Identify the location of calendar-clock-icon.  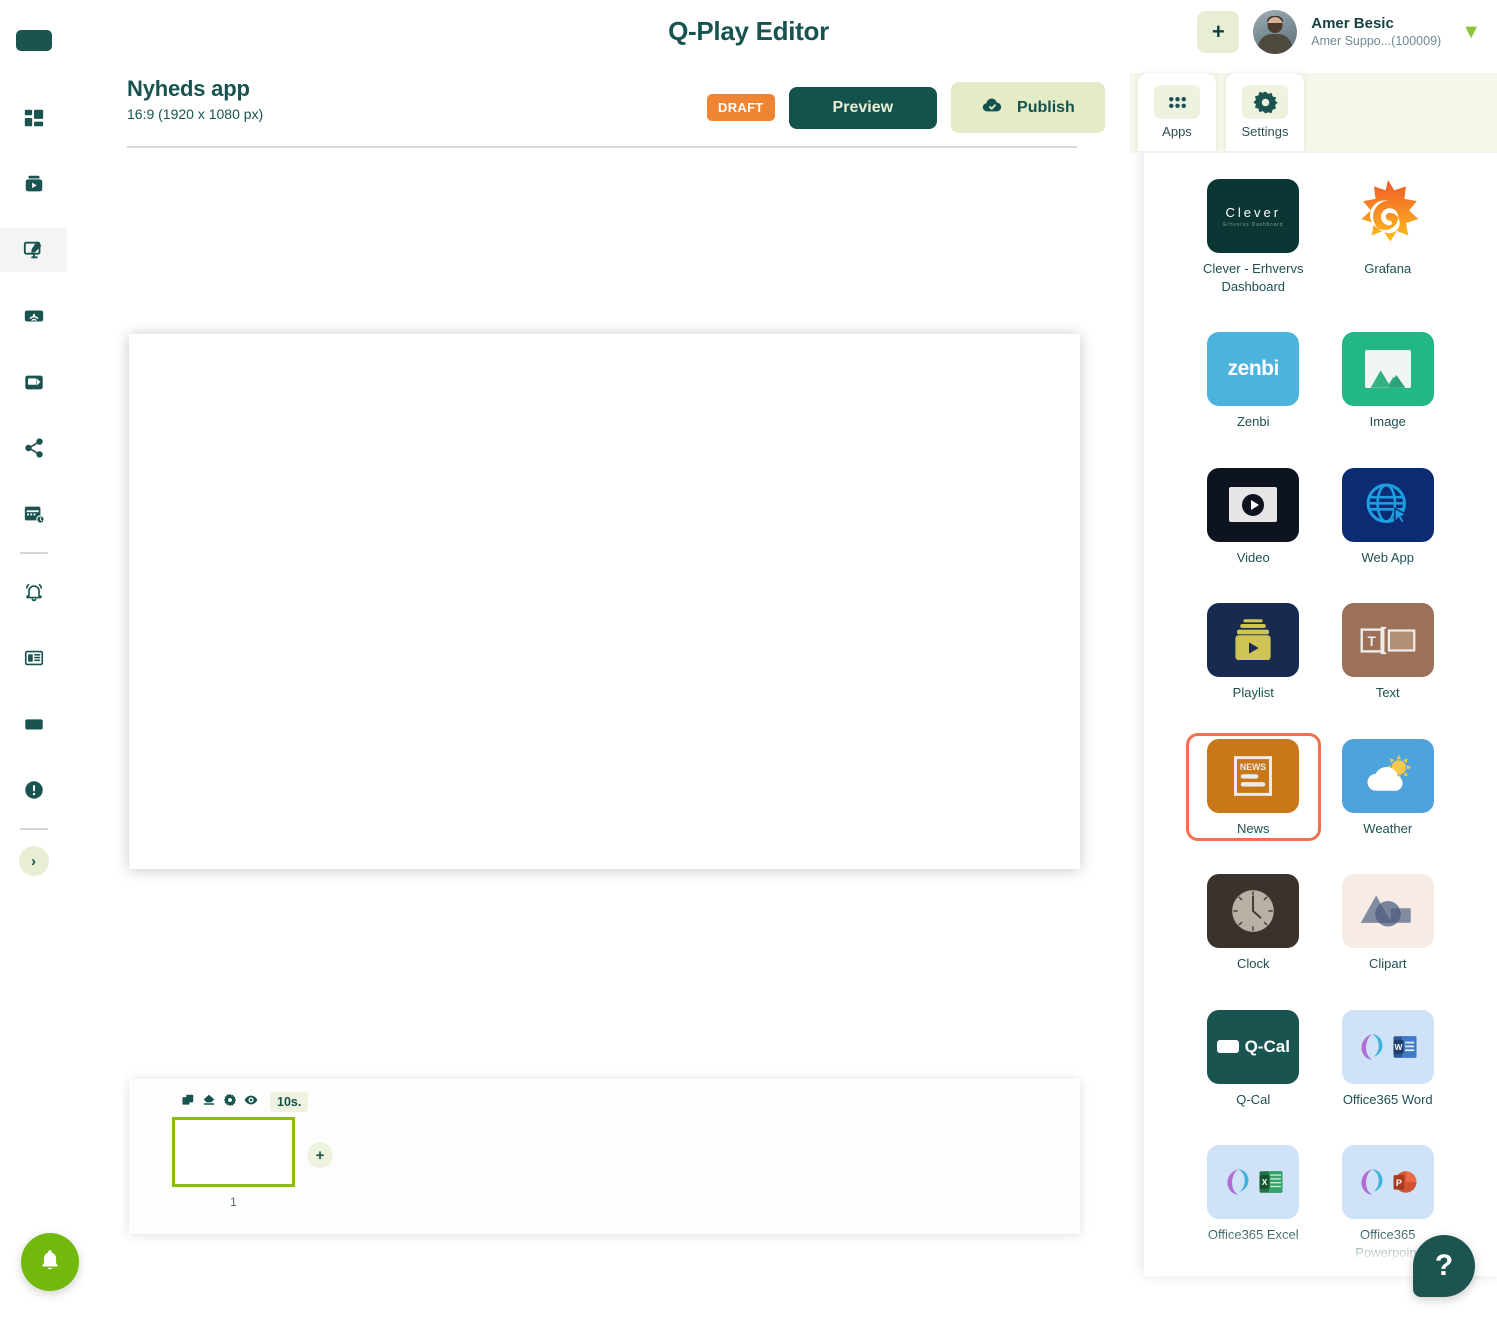
(34, 514).